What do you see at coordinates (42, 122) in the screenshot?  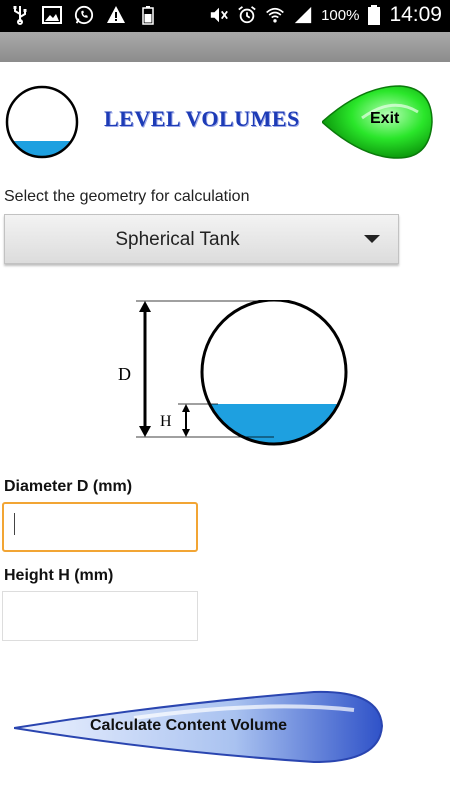 I see `tank-logo-icon` at bounding box center [42, 122].